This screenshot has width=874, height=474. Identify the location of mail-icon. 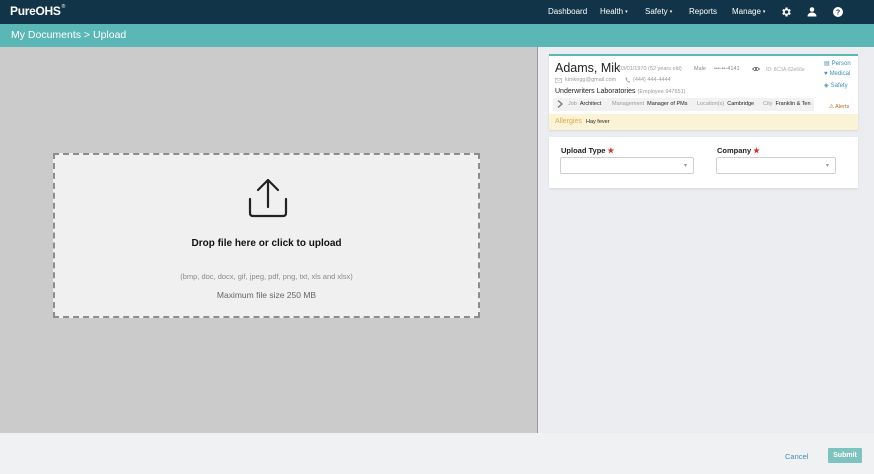
(558, 80).